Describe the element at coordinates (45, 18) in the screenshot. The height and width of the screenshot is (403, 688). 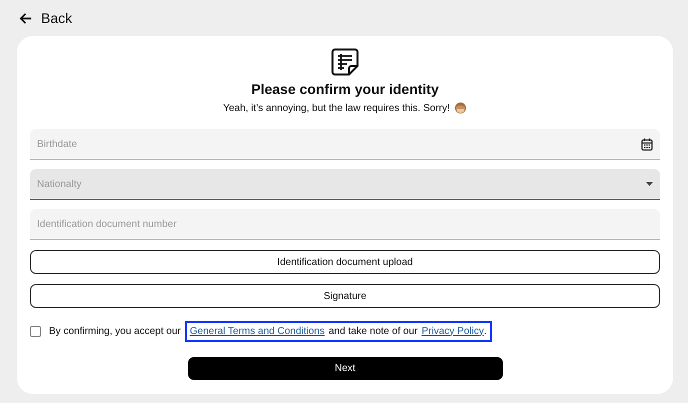
I see `back-button: Back` at that location.